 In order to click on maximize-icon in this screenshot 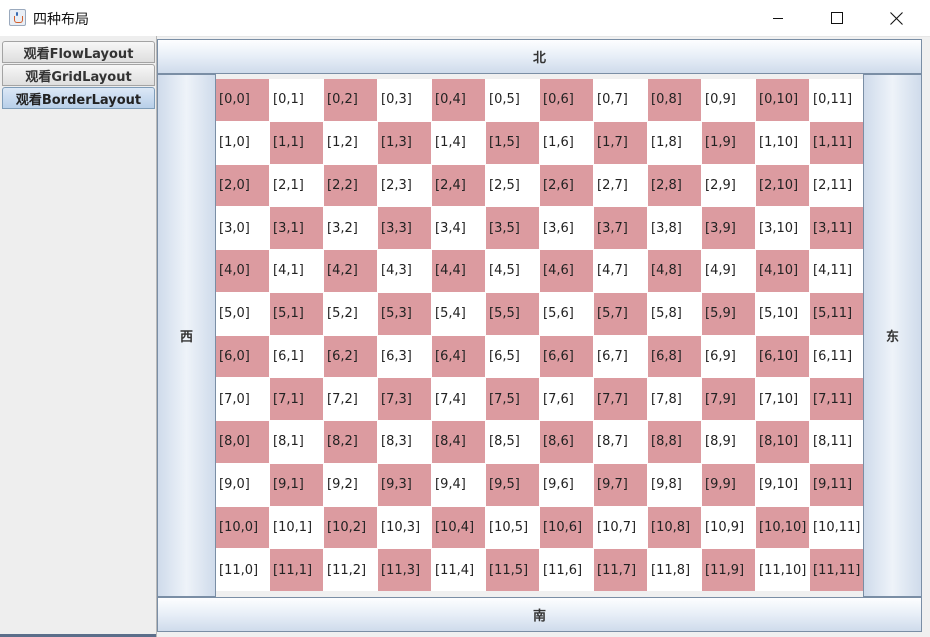, I will do `click(837, 18)`.